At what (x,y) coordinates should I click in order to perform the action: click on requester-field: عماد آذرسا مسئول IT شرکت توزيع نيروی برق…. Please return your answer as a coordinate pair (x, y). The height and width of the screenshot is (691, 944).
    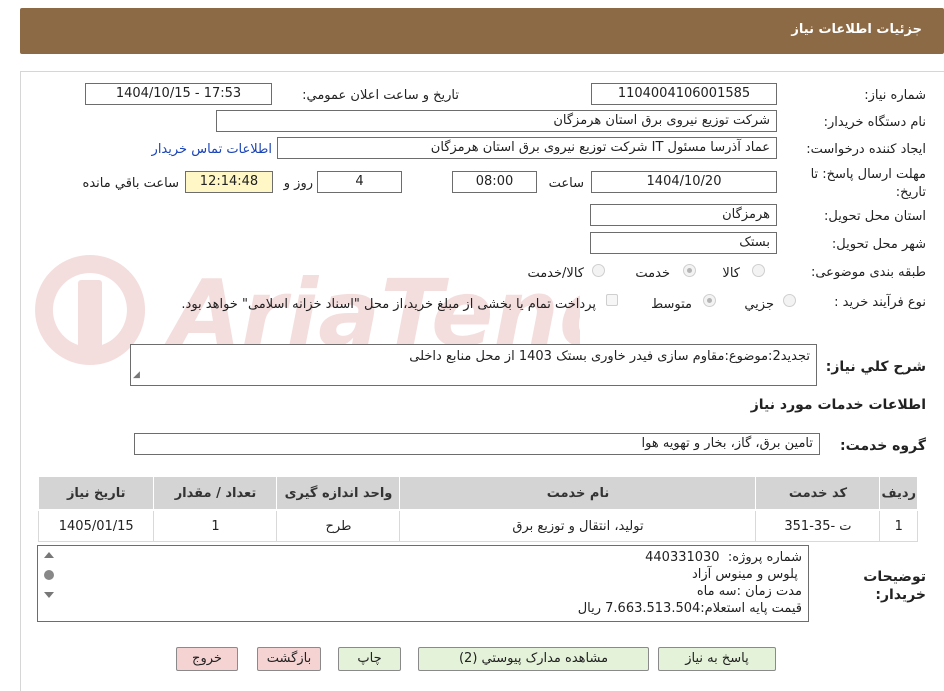
    Looking at the image, I should click on (527, 148).